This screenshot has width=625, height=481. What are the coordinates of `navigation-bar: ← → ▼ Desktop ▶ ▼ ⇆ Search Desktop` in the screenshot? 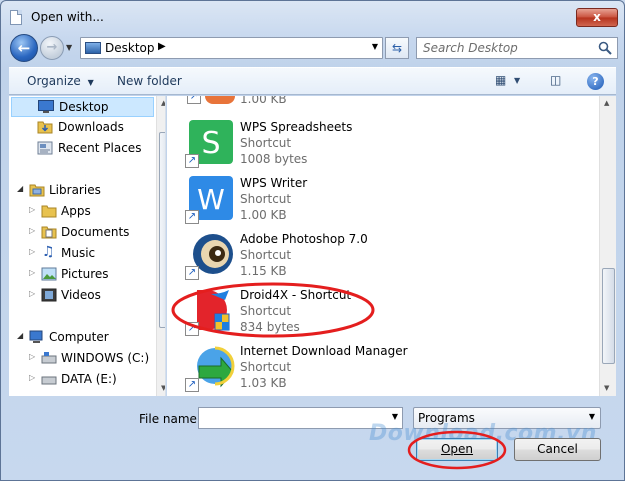 It's located at (312, 48).